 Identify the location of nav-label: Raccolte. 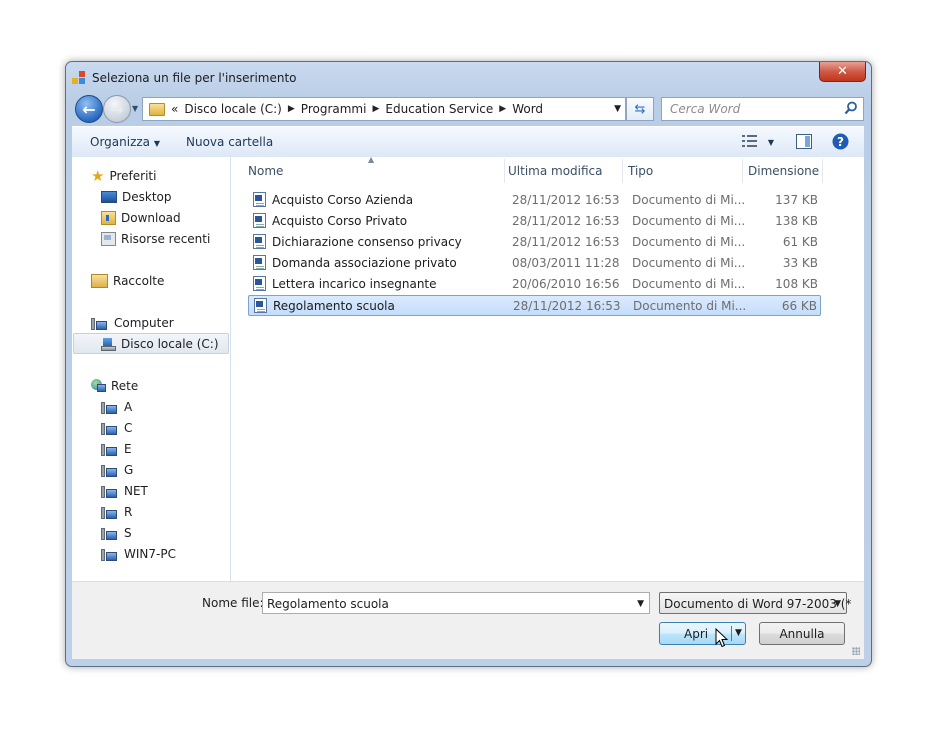
(139, 281).